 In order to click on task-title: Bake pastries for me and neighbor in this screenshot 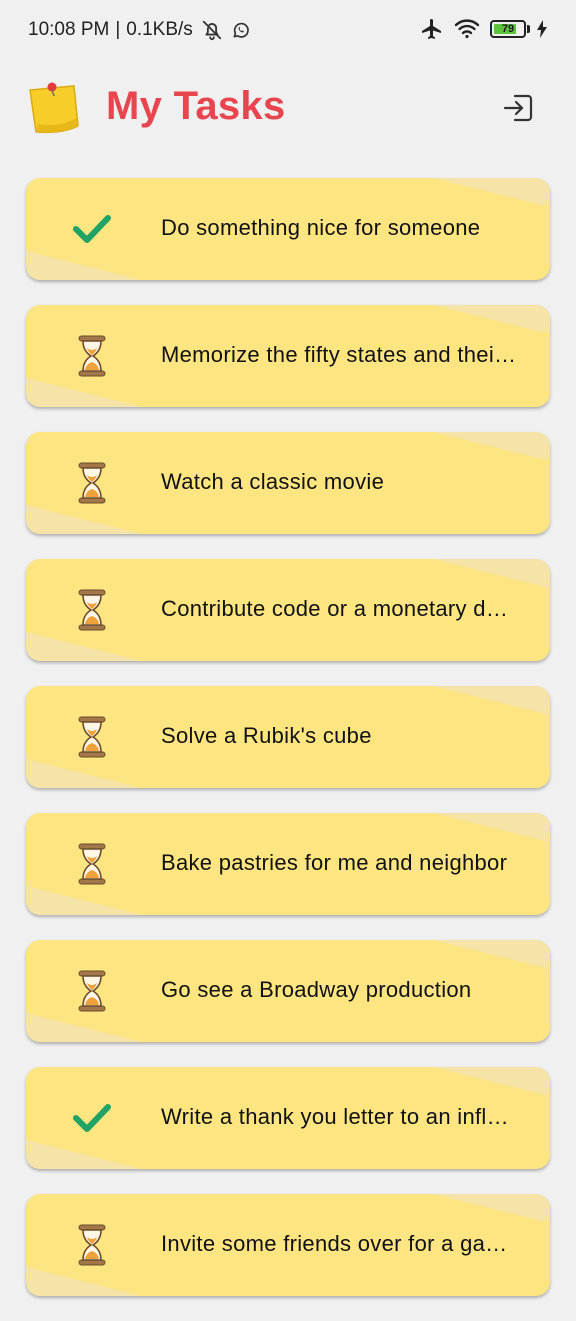, I will do `click(334, 862)`.